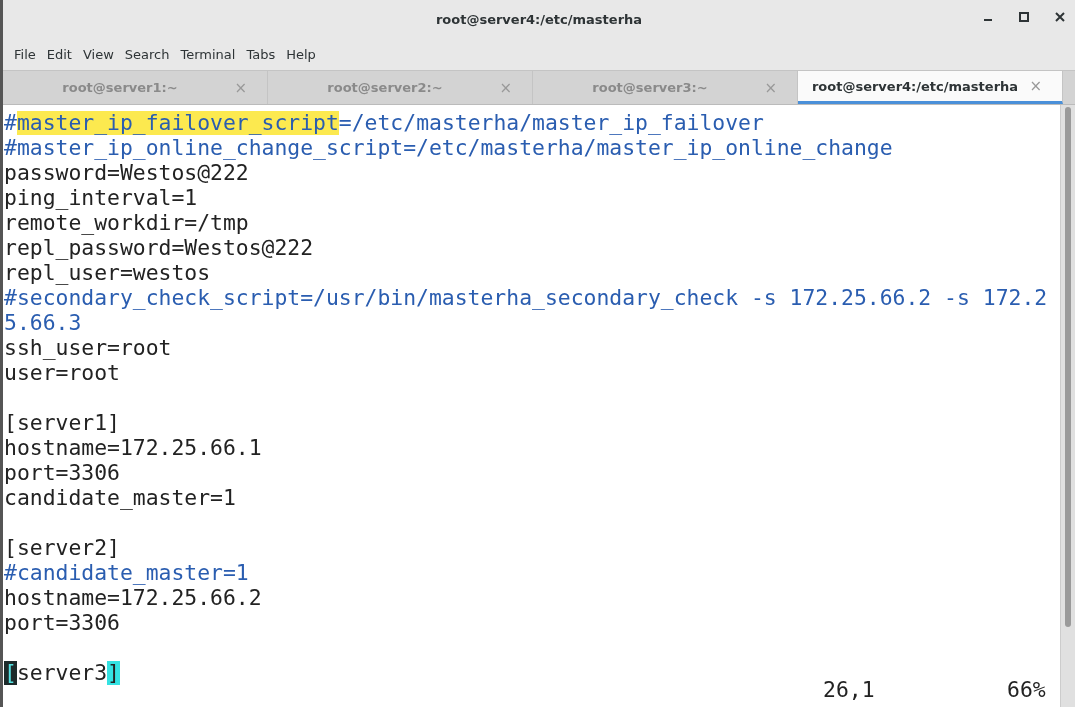 The width and height of the screenshot is (1075, 707). I want to click on menu-item: Tabs, so click(263, 54).